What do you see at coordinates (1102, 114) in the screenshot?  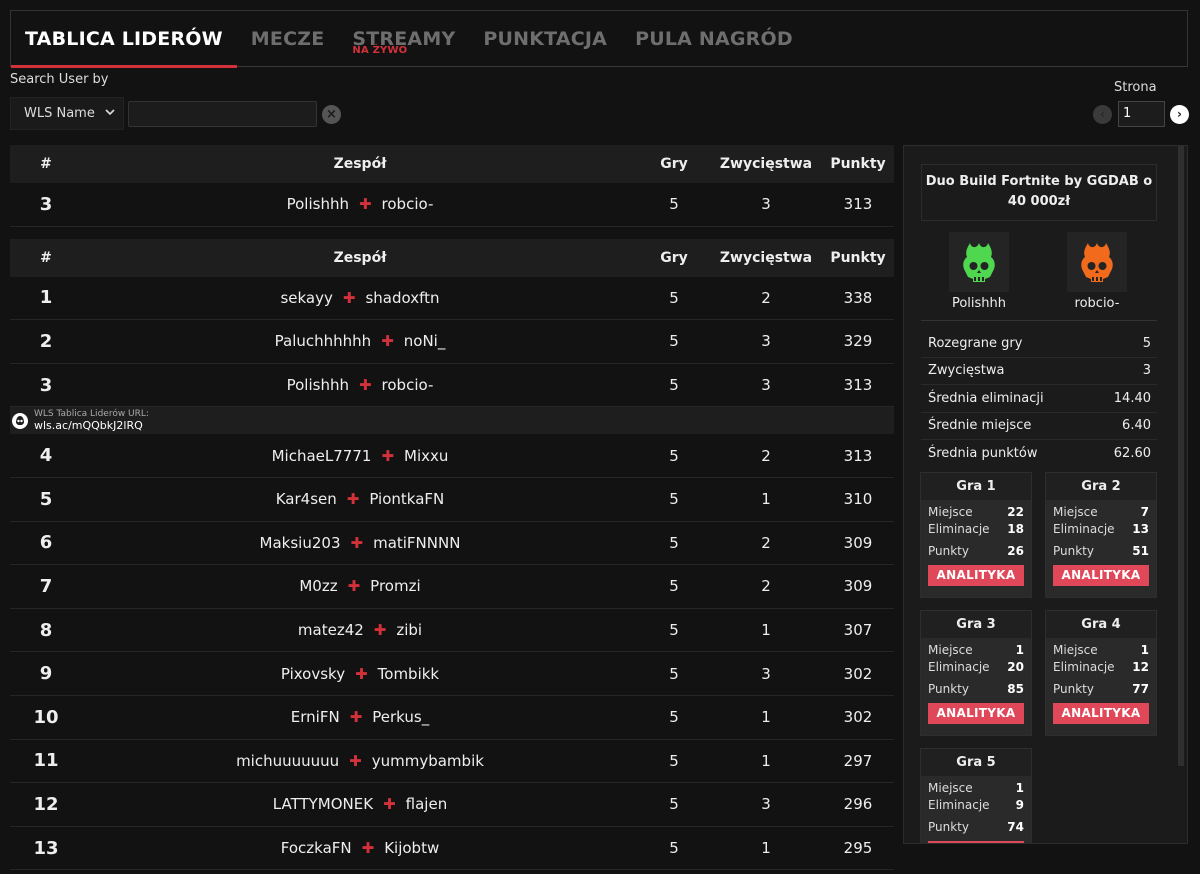 I see `chevron-left-icon: ‹` at bounding box center [1102, 114].